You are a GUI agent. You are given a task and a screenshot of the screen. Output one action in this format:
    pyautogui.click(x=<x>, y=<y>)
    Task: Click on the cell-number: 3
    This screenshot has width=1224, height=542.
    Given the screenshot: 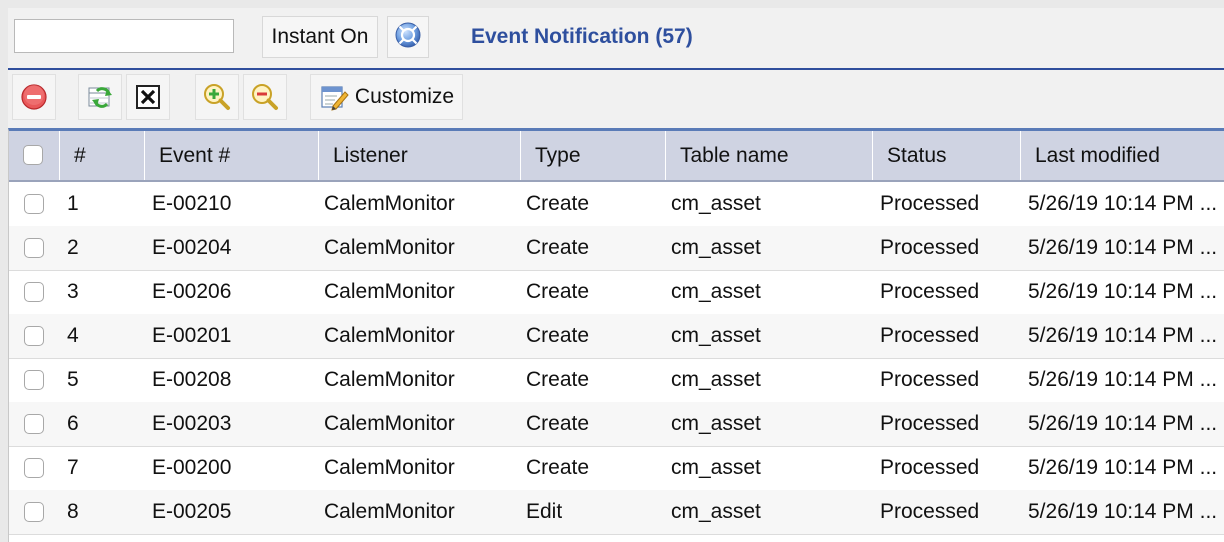 What is the action you would take?
    pyautogui.click(x=73, y=291)
    